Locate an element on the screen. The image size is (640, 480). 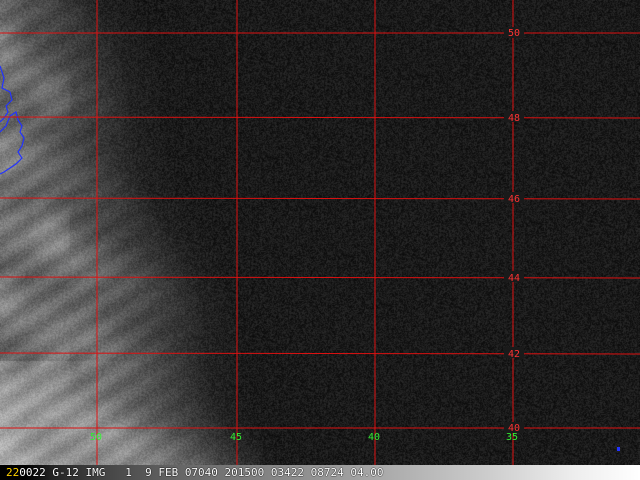
coastline is located at coordinates (6, 94).